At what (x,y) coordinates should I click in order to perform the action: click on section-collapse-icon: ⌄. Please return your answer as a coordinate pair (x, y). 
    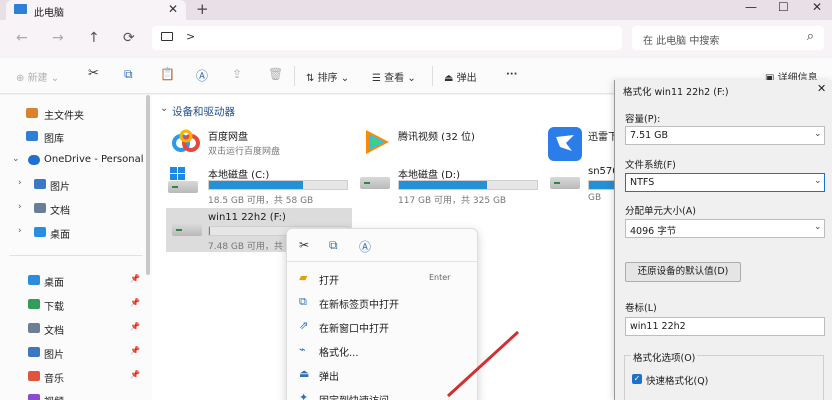
    Looking at the image, I should click on (164, 108).